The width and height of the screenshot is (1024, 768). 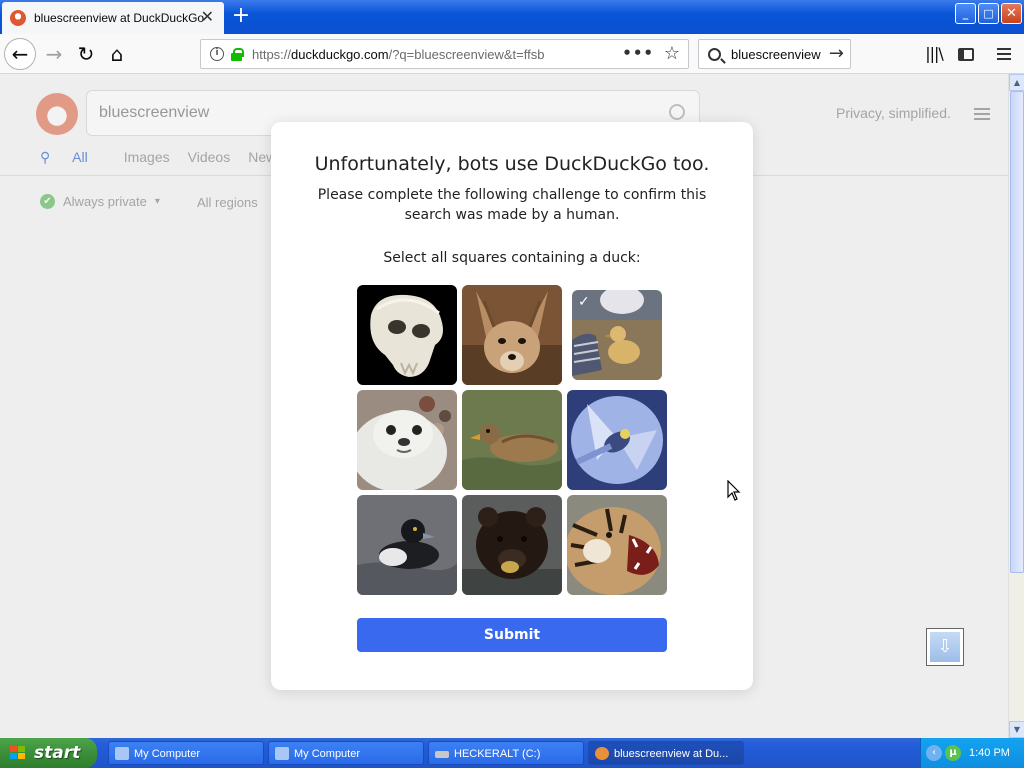 What do you see at coordinates (602, 753) in the screenshot?
I see `firefox-icon` at bounding box center [602, 753].